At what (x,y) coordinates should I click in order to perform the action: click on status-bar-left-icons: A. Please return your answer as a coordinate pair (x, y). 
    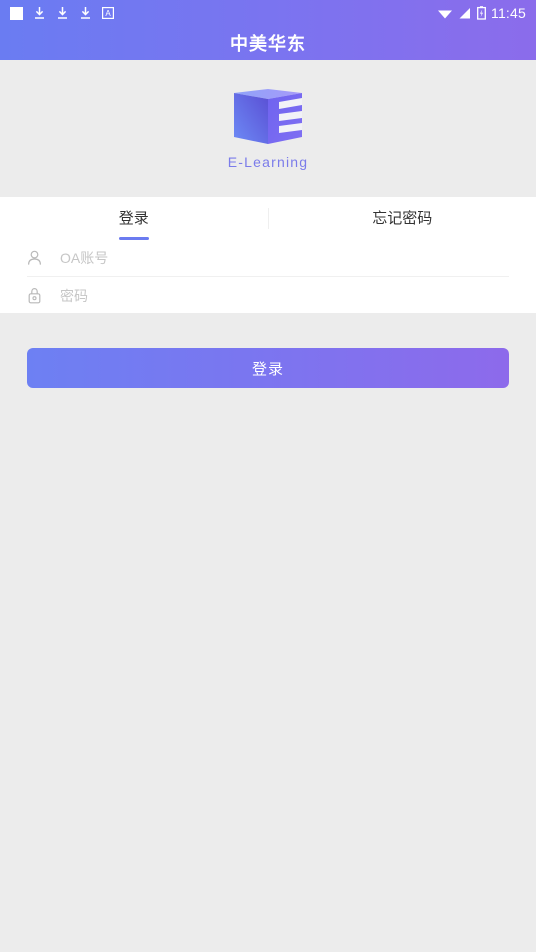
    Looking at the image, I should click on (62, 13).